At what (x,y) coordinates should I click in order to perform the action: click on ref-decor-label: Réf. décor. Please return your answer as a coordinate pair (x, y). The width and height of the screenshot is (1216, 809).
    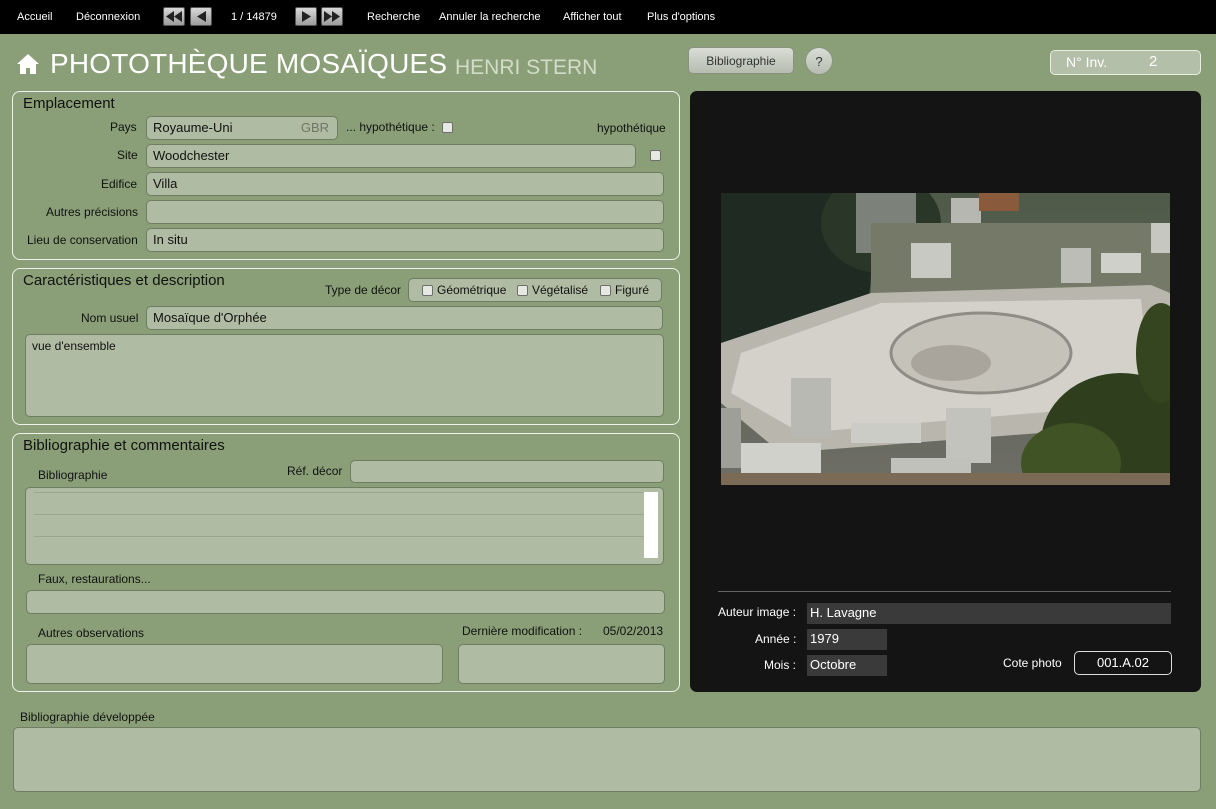
    Looking at the image, I should click on (315, 471).